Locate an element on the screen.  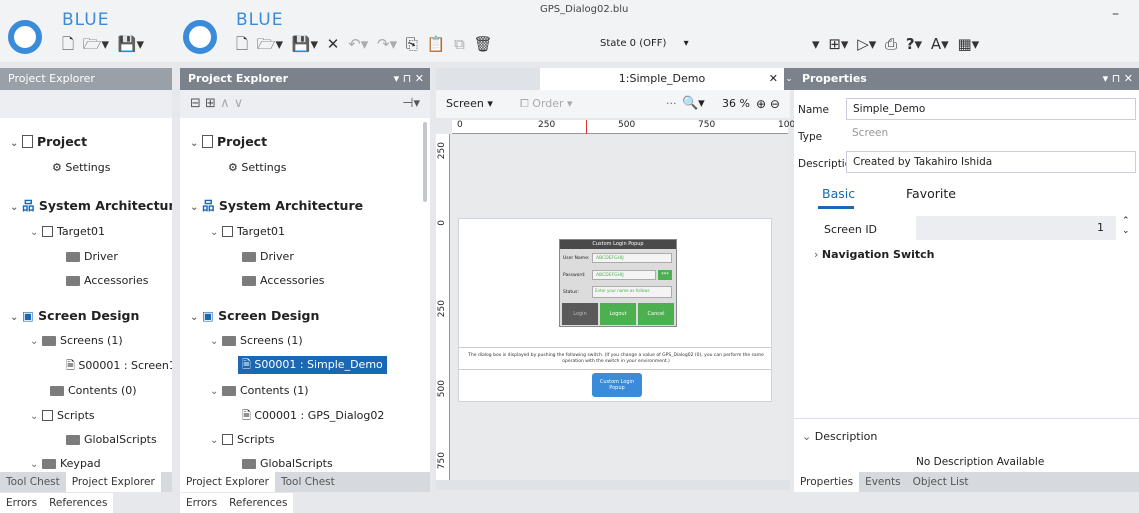
tree-contents: Contents (0) is located at coordinates (93, 391).